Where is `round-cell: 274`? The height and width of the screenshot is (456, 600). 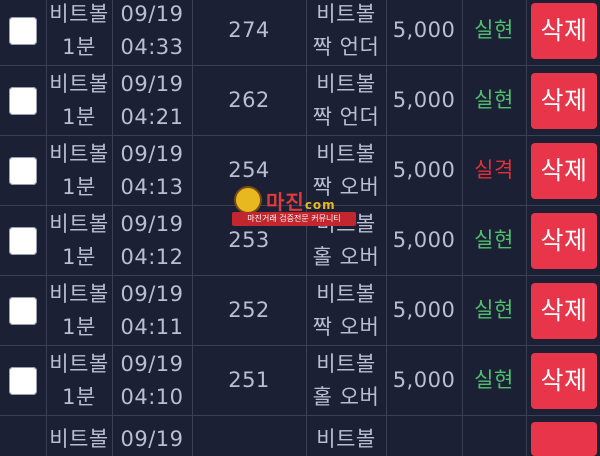
round-cell: 274 is located at coordinates (249, 32).